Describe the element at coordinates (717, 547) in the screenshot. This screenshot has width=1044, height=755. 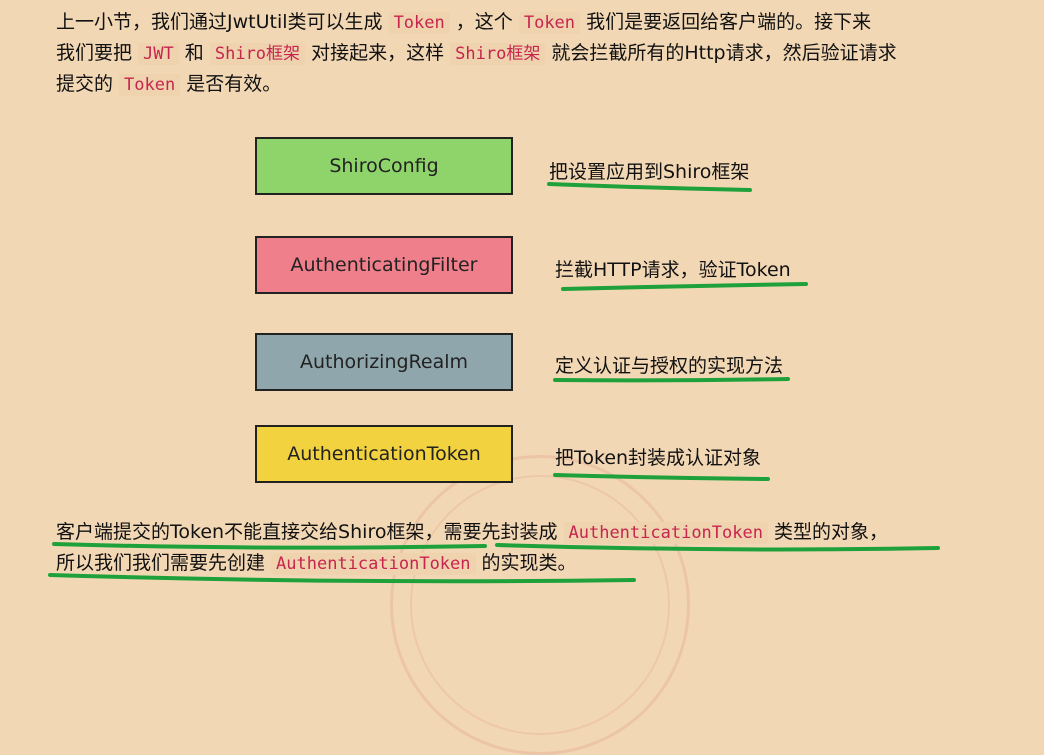
I see `underline-outro-1b` at that location.